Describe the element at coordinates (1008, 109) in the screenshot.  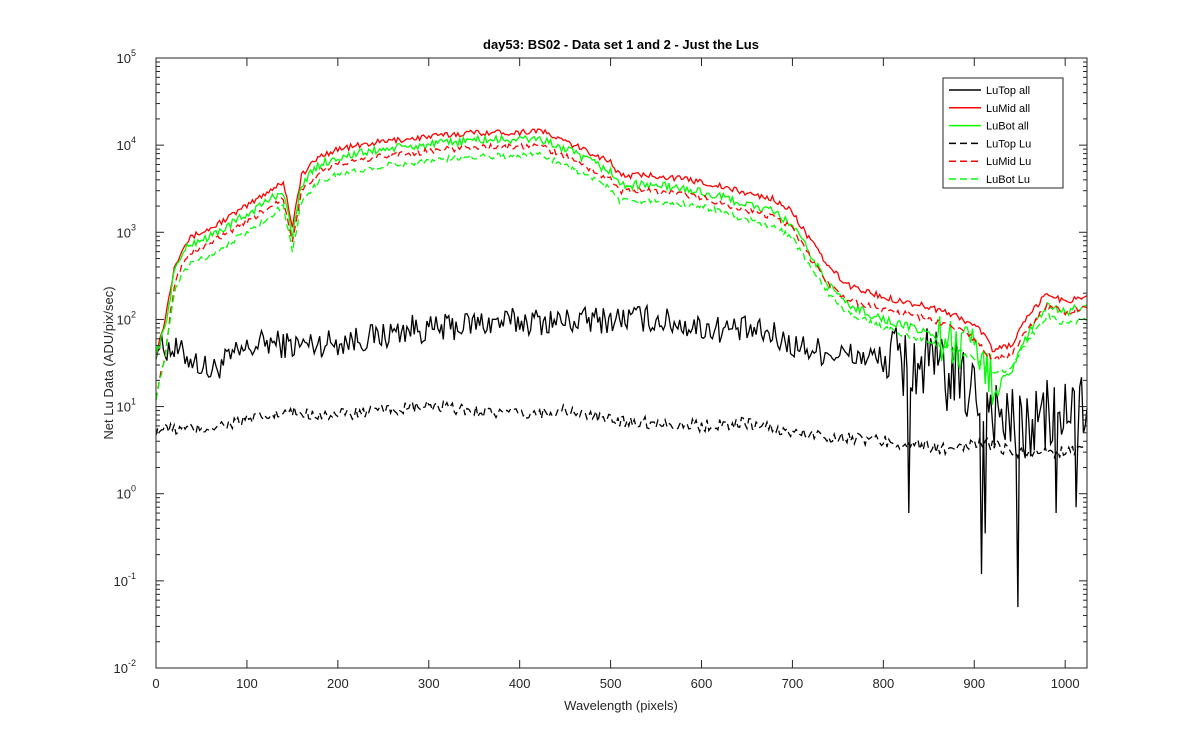
I see `legend-entry: LuMid all` at that location.